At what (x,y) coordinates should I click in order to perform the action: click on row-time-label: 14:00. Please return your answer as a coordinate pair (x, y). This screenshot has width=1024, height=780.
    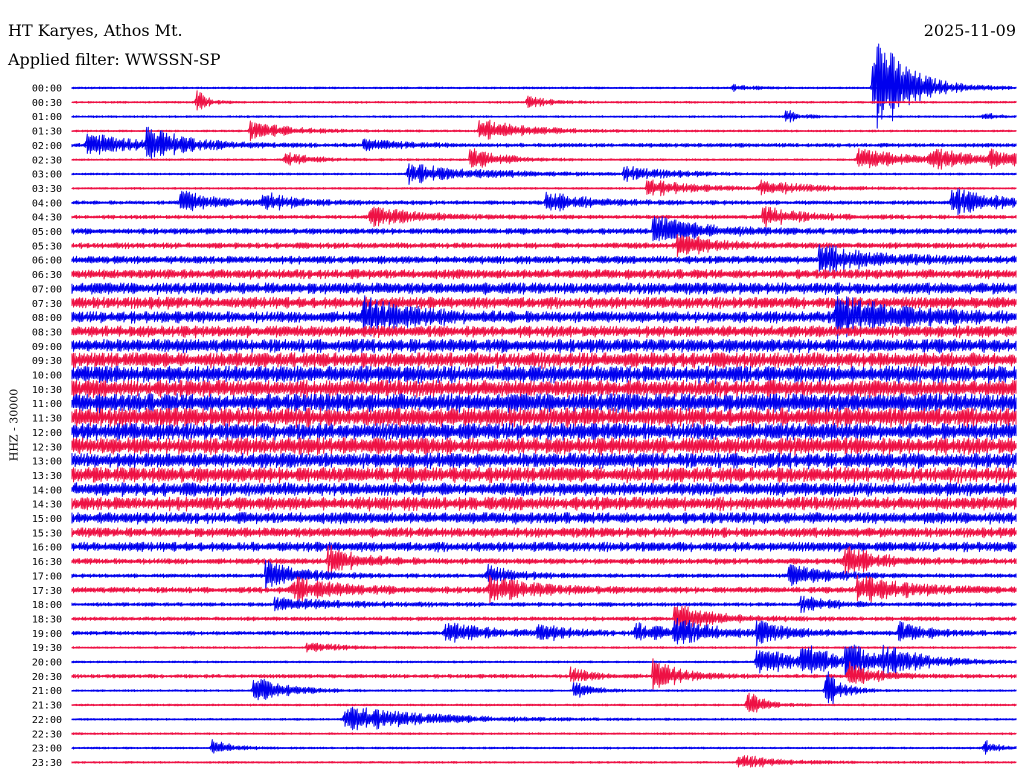
    Looking at the image, I should click on (47, 490).